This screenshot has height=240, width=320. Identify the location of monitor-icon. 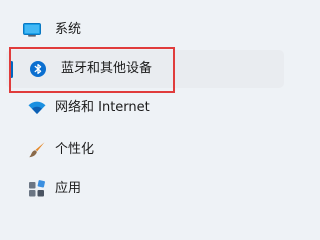
(32, 30).